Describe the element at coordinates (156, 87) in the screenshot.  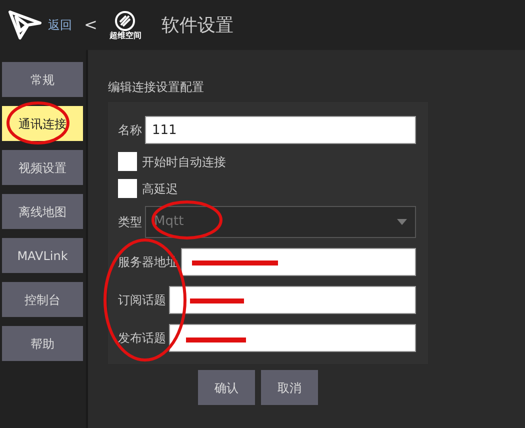
I see `form-title: 编辑连接设置配置` at that location.